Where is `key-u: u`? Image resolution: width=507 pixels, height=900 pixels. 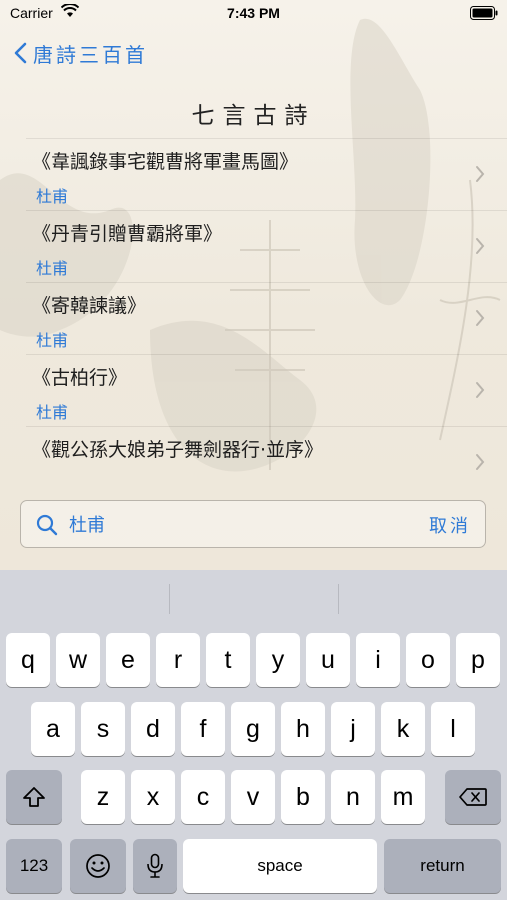 key-u: u is located at coordinates (328, 660).